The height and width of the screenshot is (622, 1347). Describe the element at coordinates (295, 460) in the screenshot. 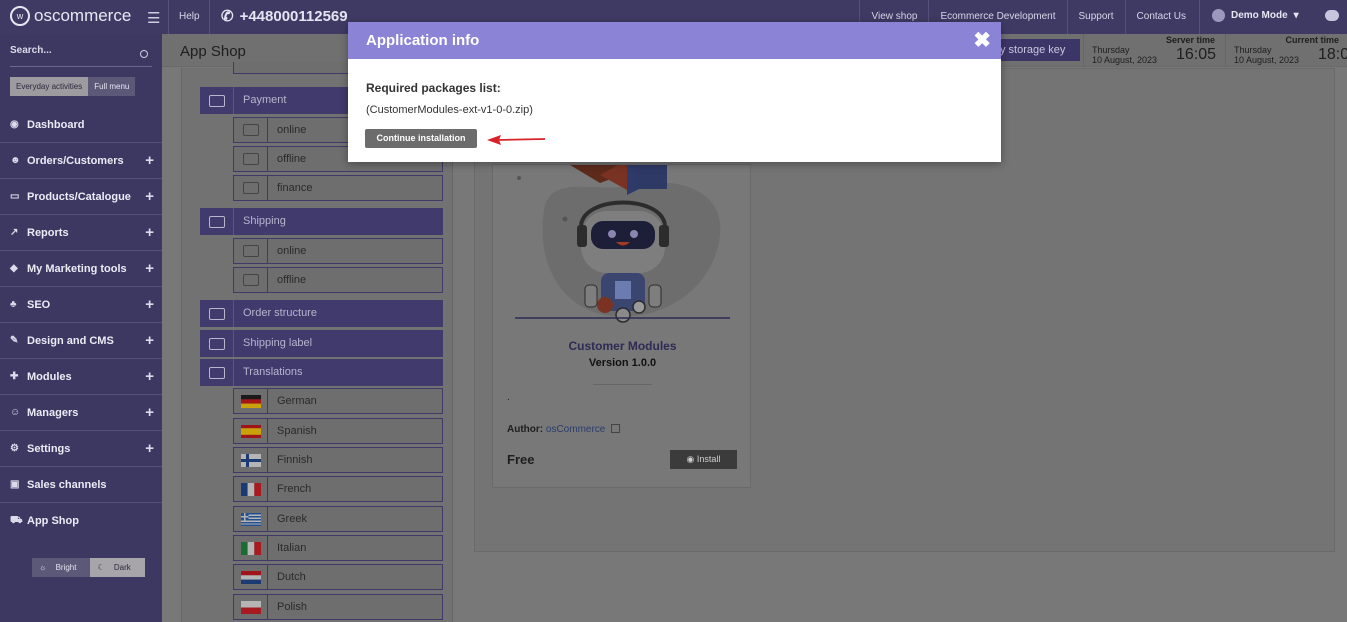

I see `sub-label: Finnish` at that location.